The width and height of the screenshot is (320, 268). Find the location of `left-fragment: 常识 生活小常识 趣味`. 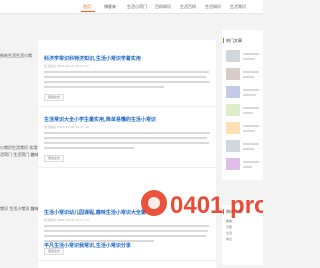

left-fragment: 常识 生活小常识 趣味 is located at coordinates (19, 208).